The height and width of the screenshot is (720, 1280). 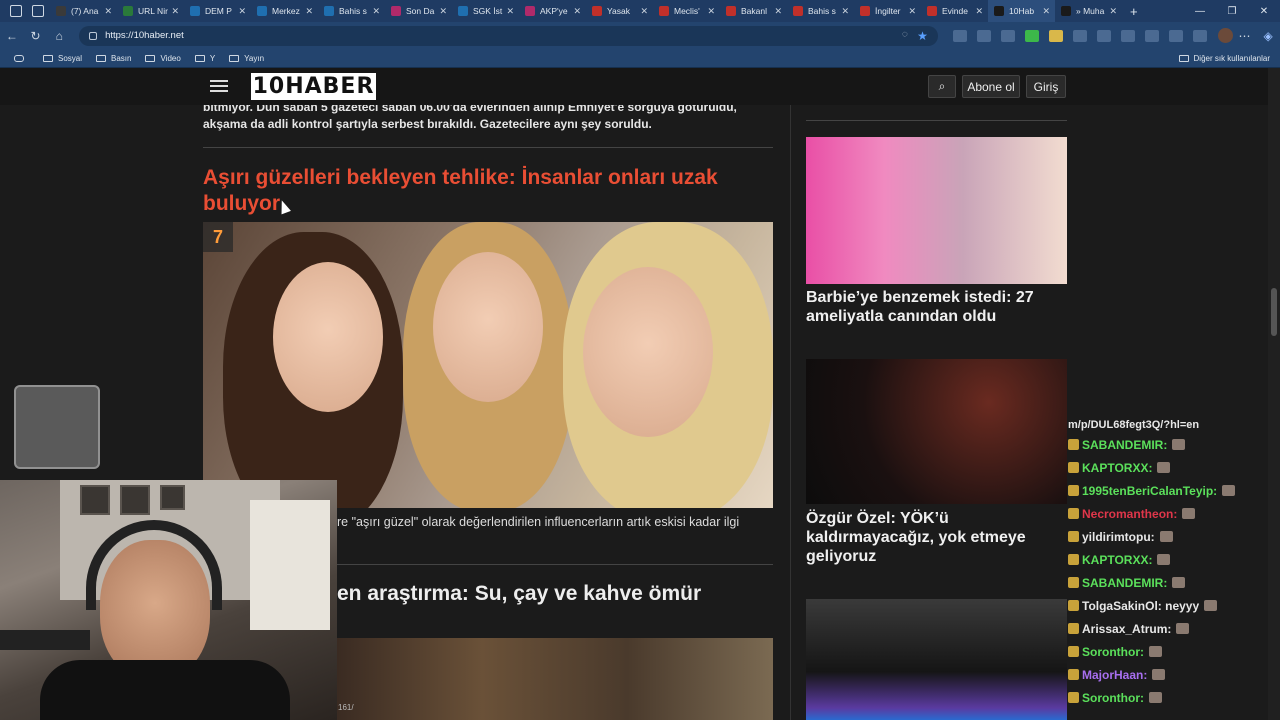 What do you see at coordinates (887, 11) in the screenshot?
I see `browser-tab: İngilter ✕` at bounding box center [887, 11].